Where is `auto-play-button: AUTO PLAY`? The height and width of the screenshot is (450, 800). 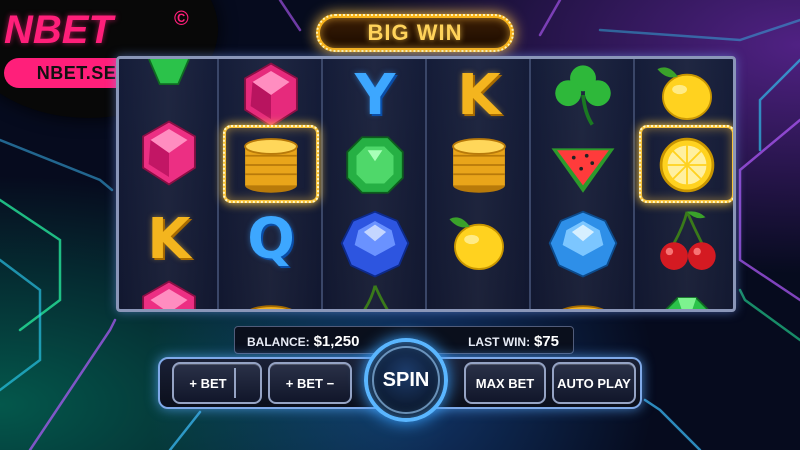
auto-play-button: AUTO PLAY is located at coordinates (594, 383).